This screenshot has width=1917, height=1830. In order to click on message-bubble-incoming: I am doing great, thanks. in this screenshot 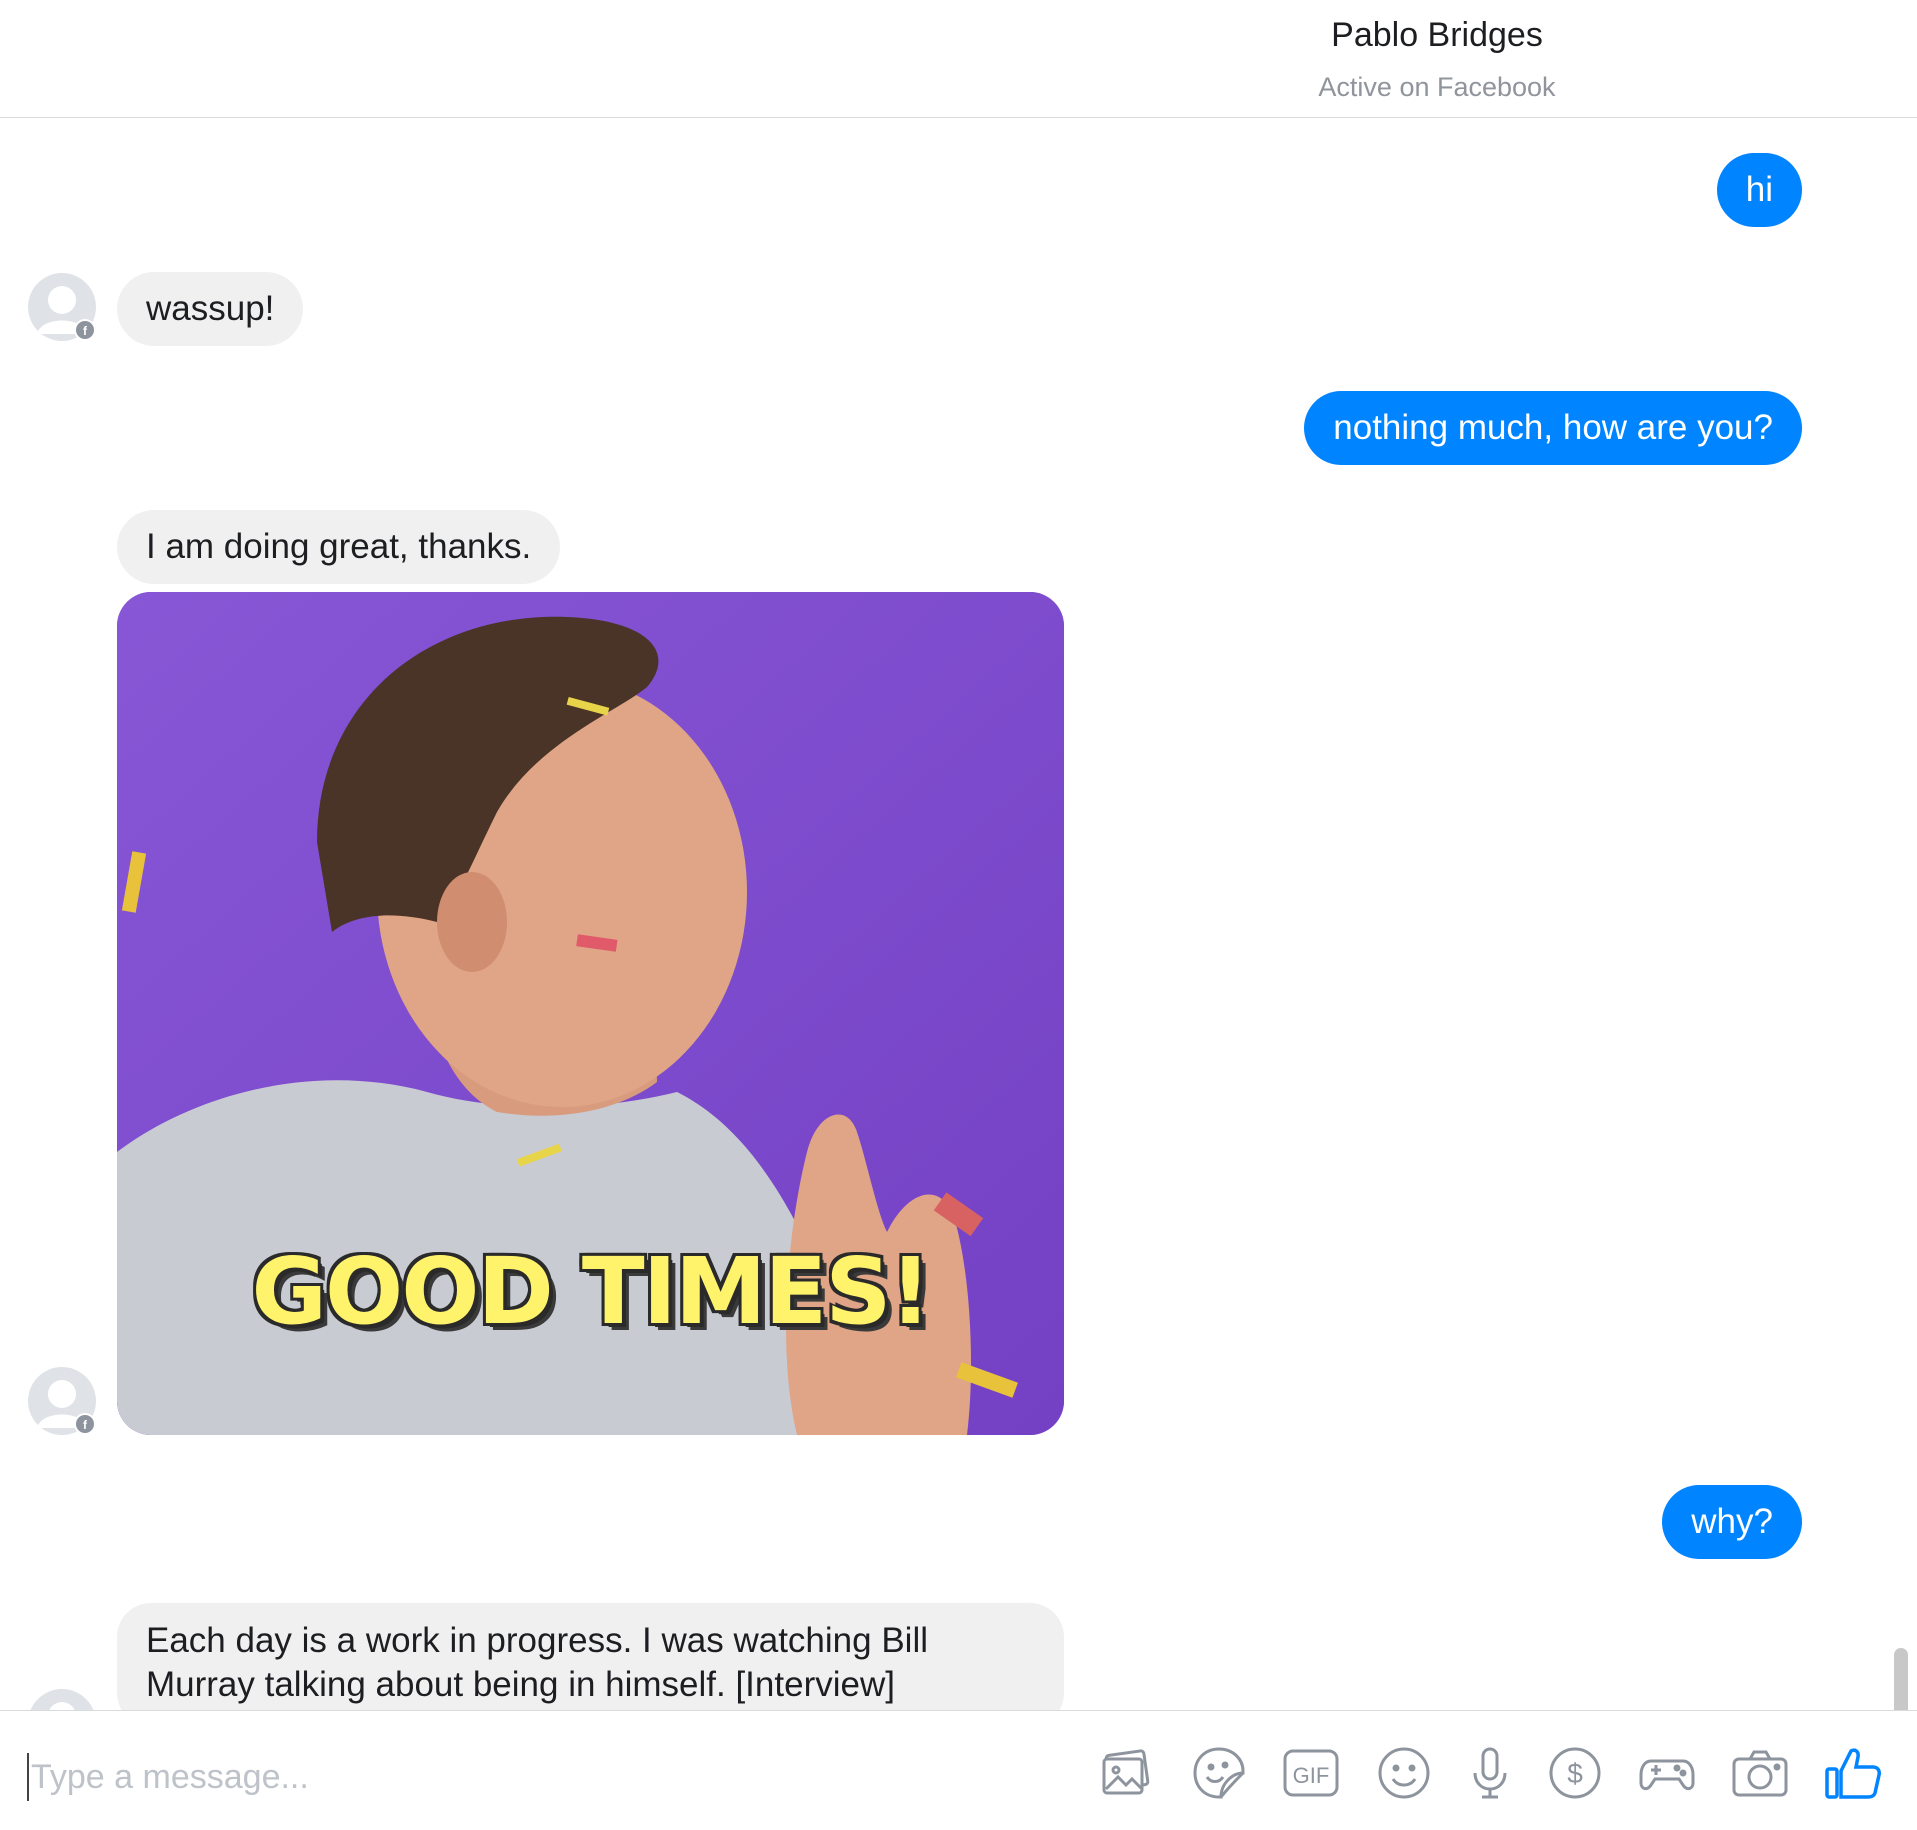, I will do `click(339, 547)`.